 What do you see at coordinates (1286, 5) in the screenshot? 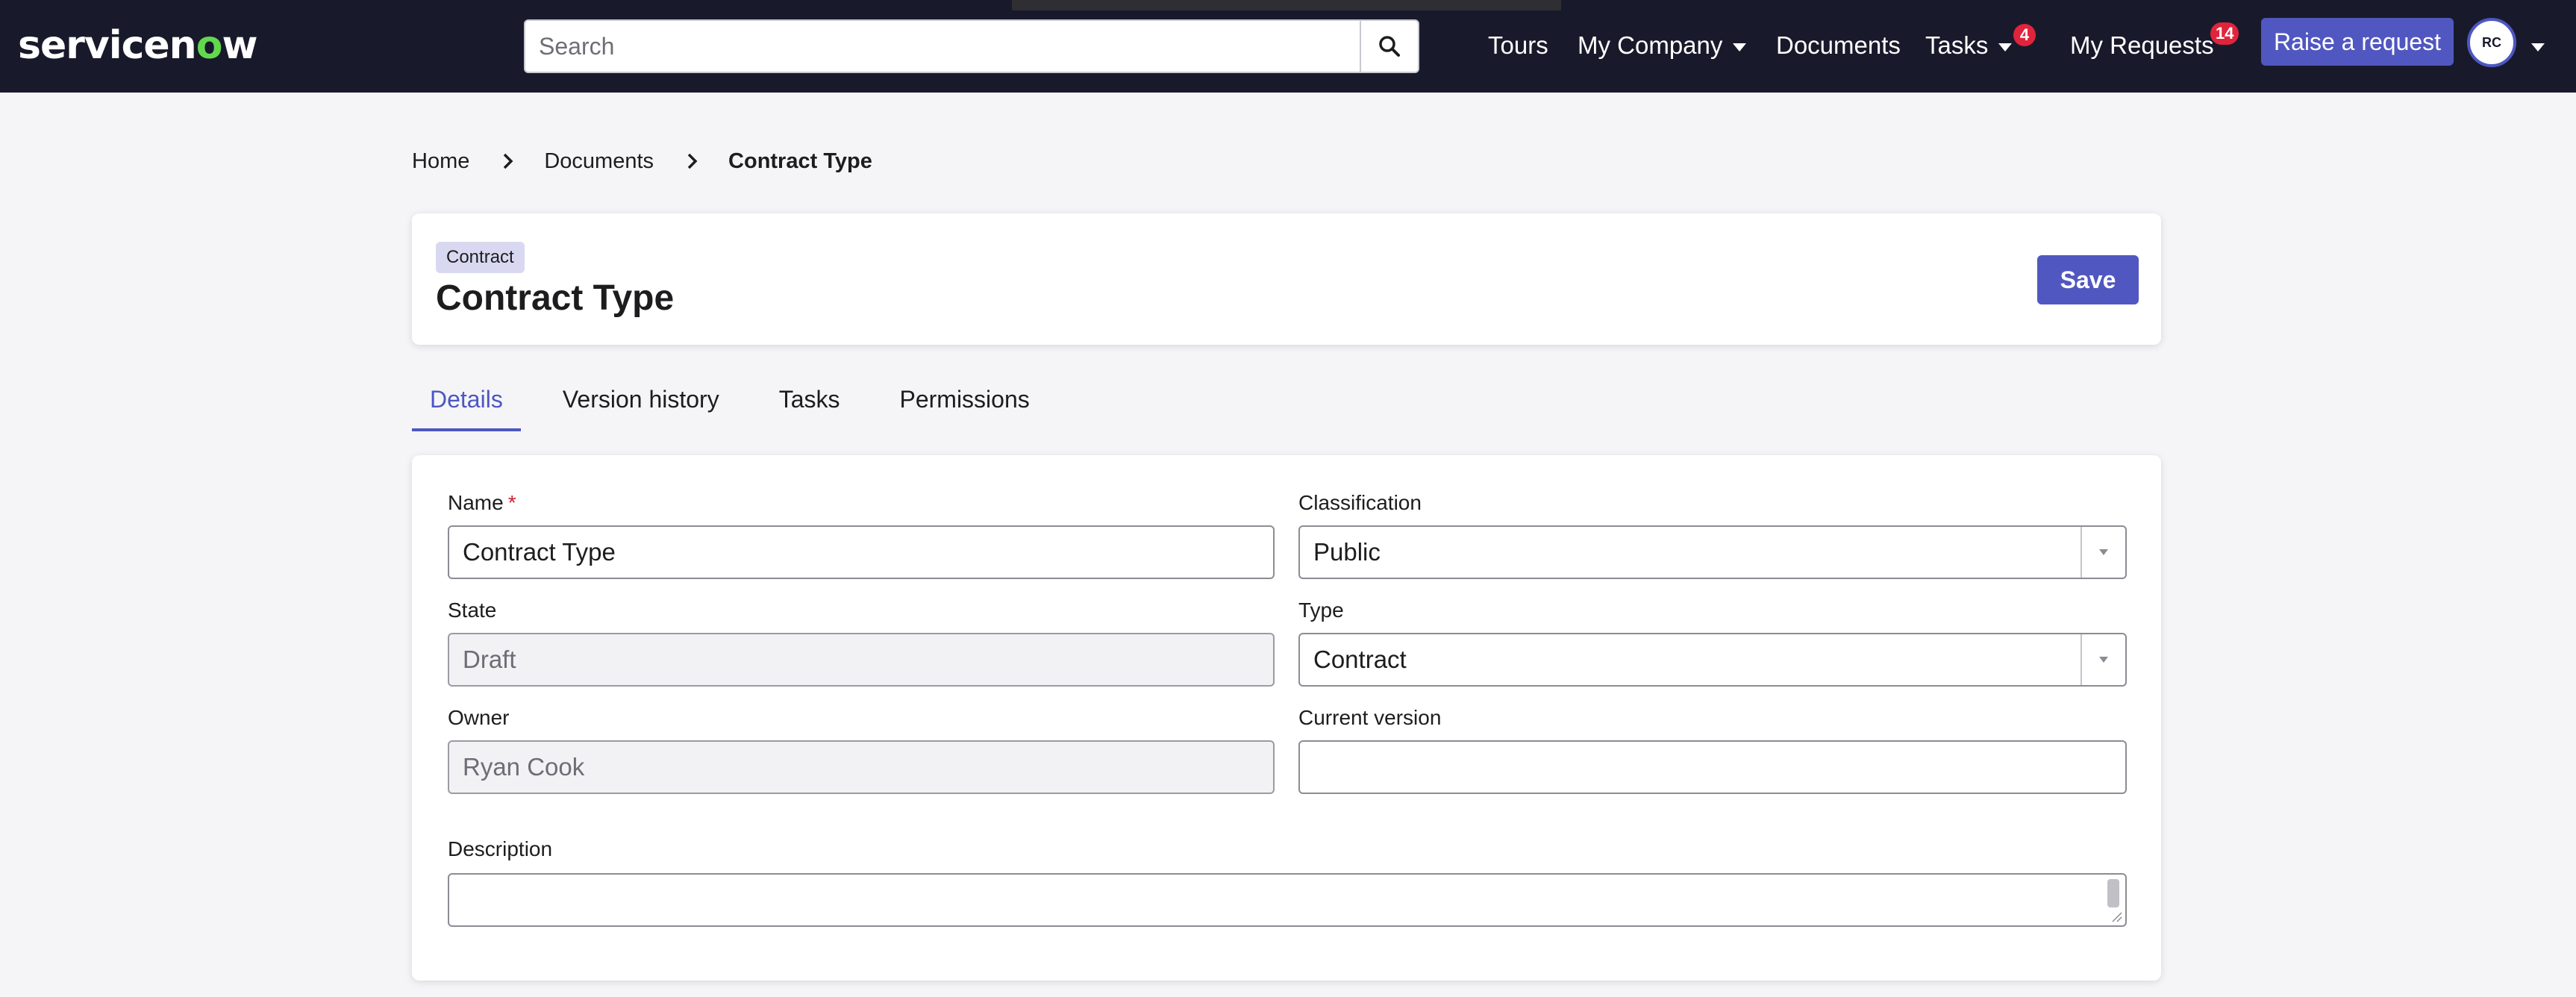
I see `top-overlay-strip` at bounding box center [1286, 5].